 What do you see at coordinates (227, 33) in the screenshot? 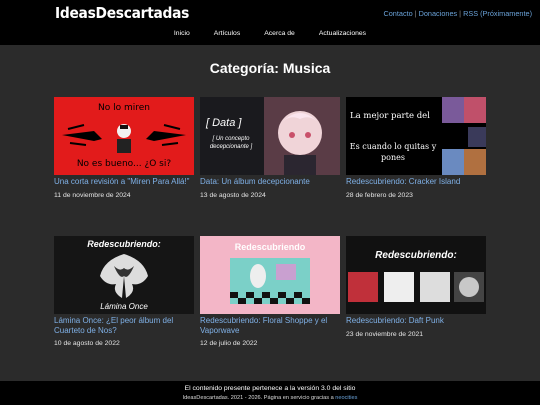
I see `nav-articles: Artículos` at bounding box center [227, 33].